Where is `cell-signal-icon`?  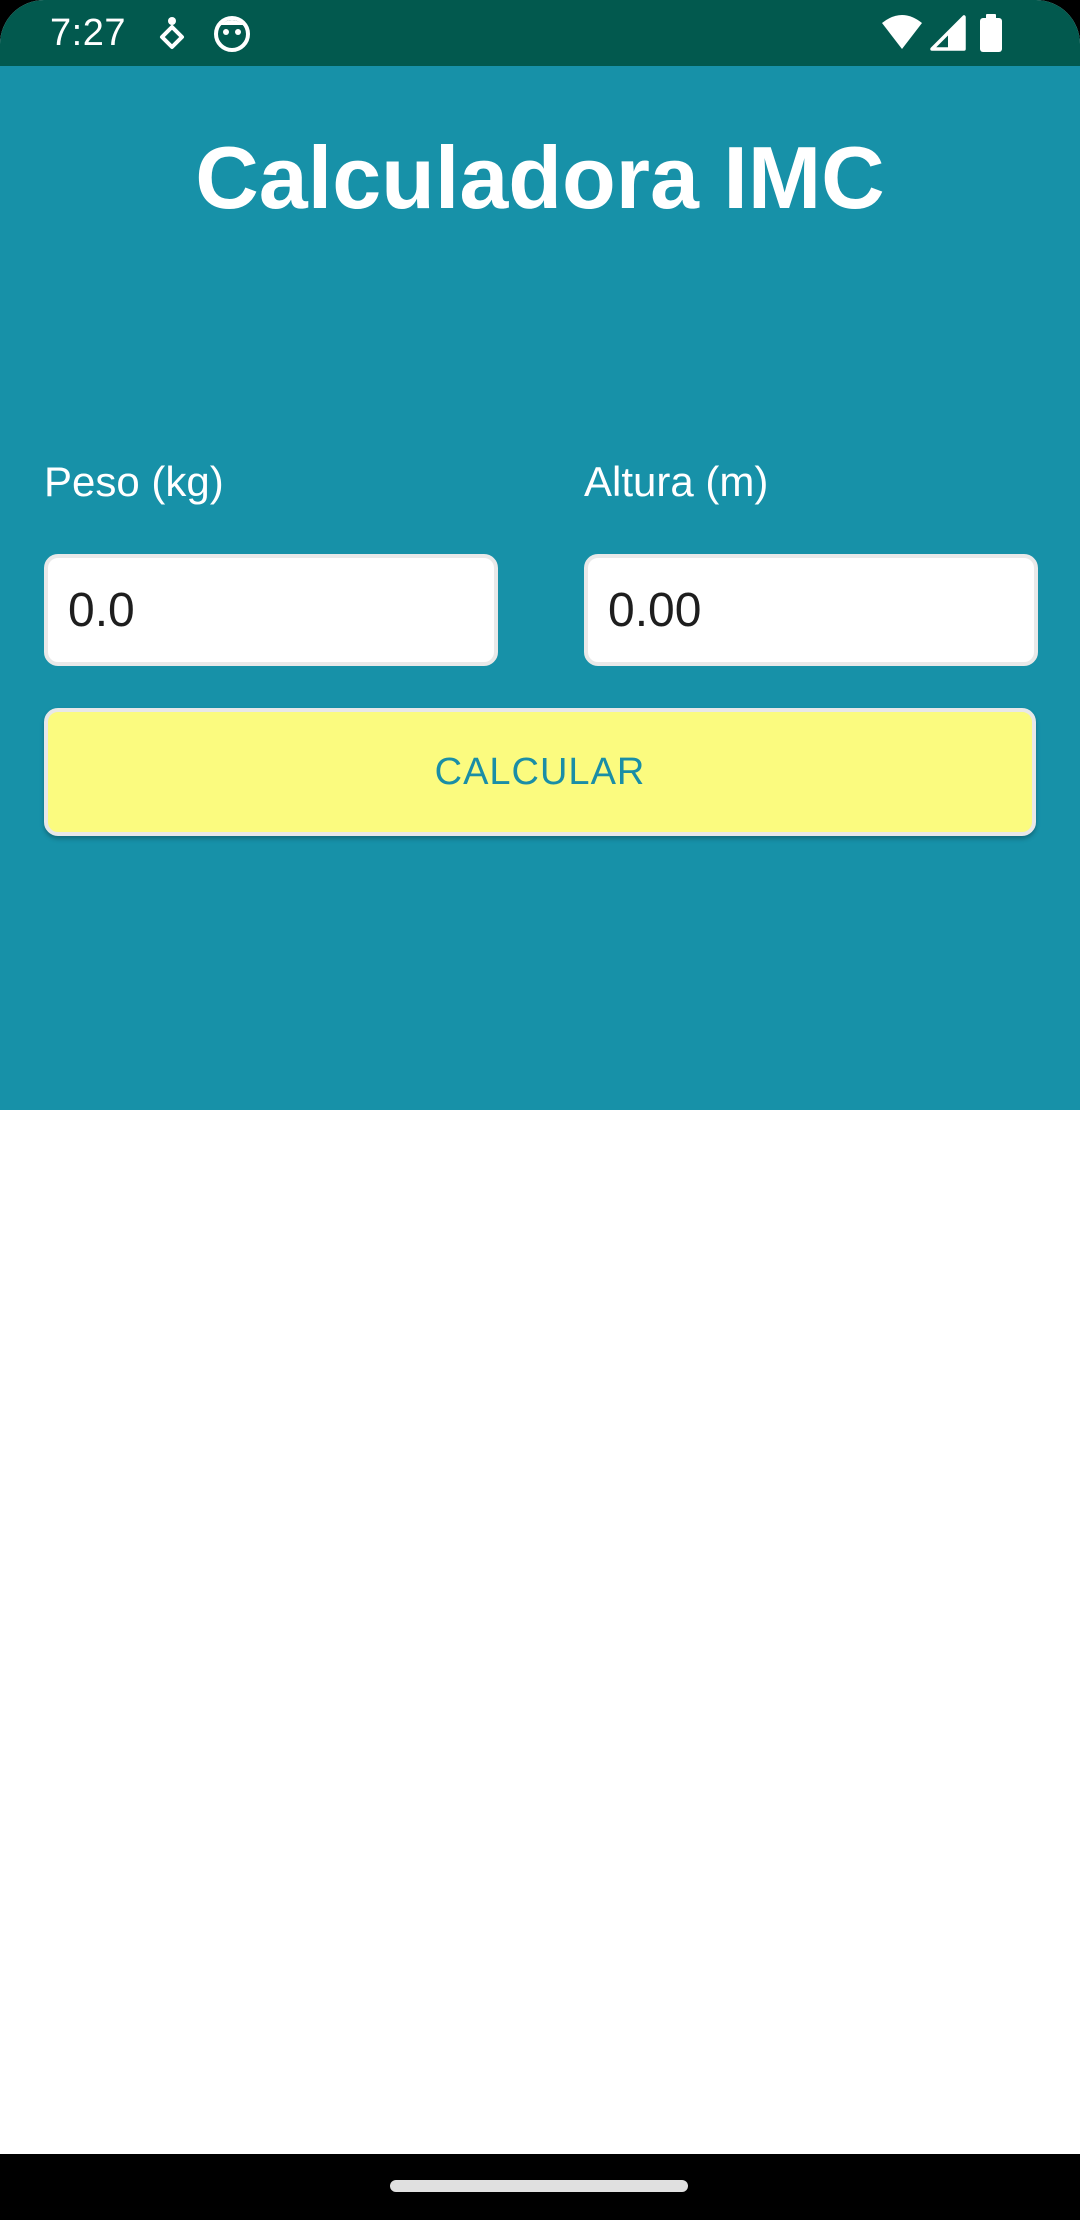
cell-signal-icon is located at coordinates (948, 33).